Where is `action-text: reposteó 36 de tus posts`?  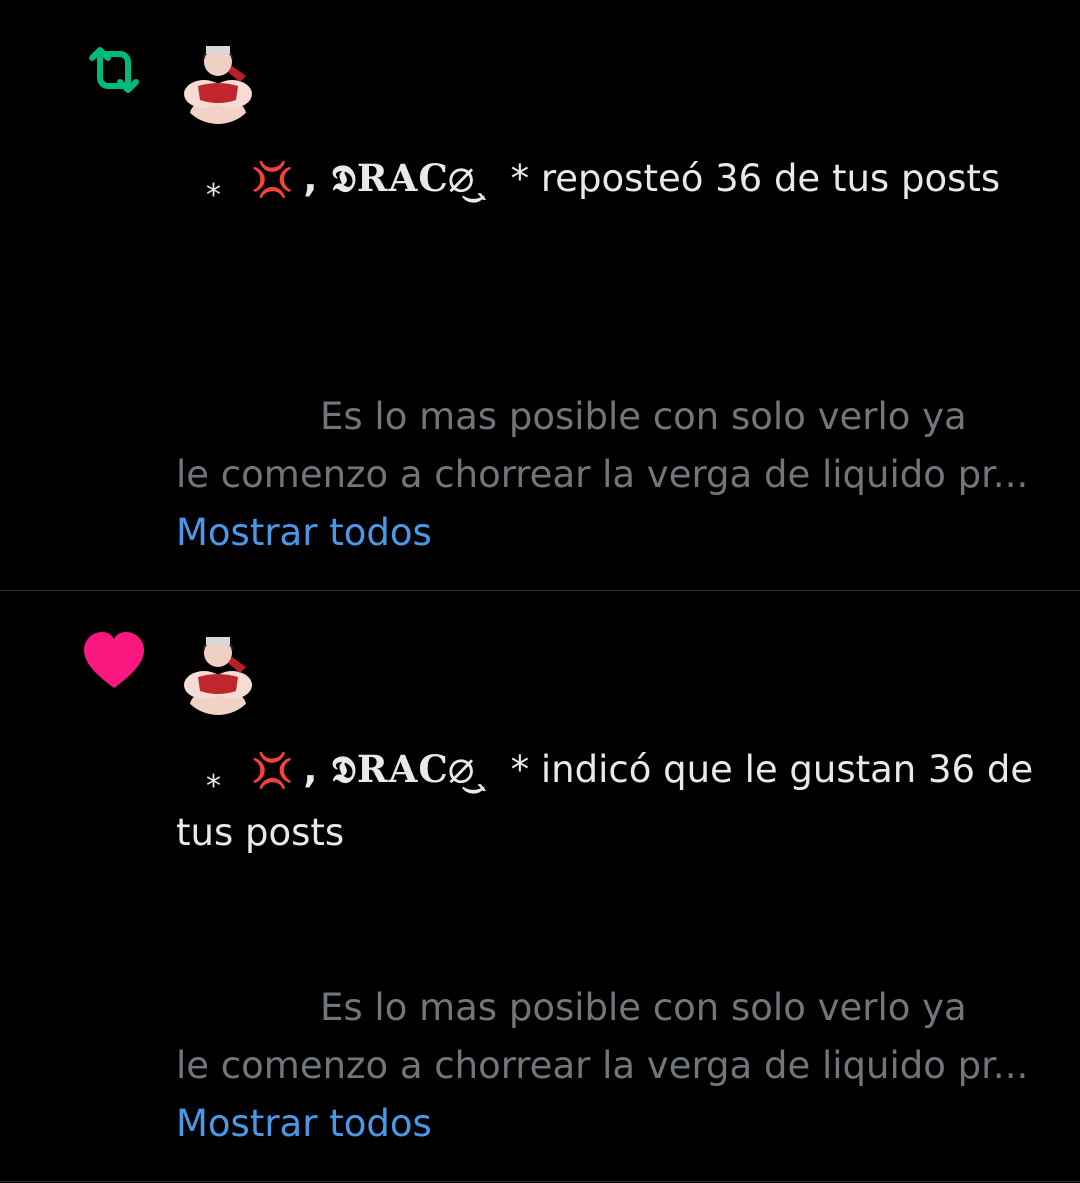 action-text: reposteó 36 de tus posts is located at coordinates (770, 178).